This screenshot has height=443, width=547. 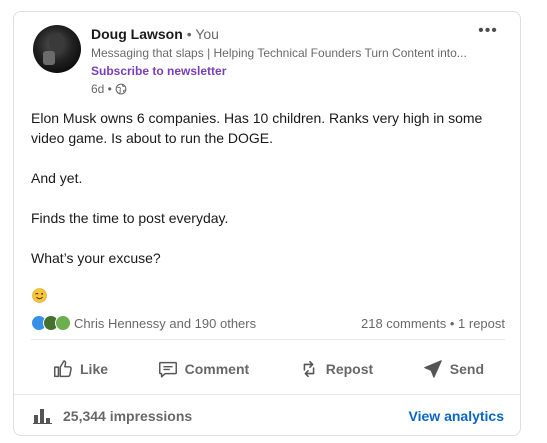 I want to click on posted-time: 6d •, so click(x=101, y=89).